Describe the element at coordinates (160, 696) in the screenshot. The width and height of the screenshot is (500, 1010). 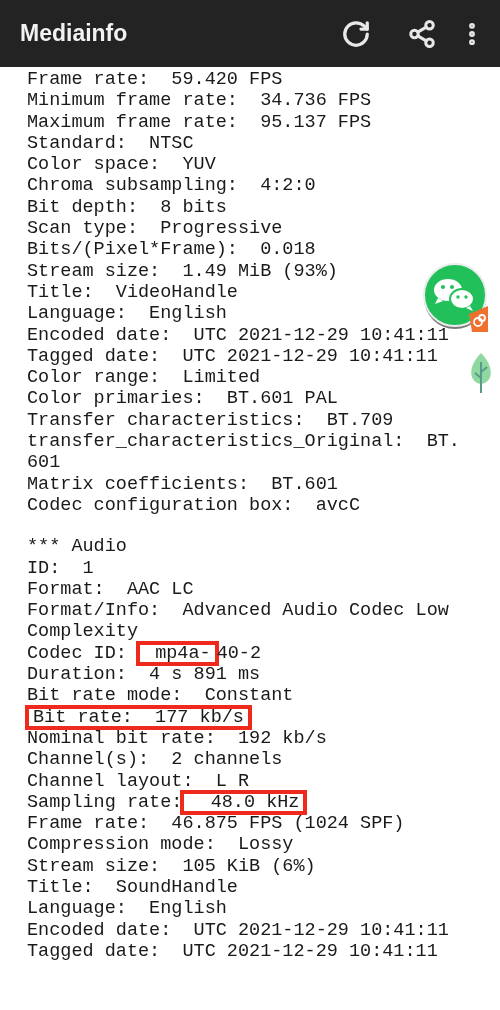
I see `info-text: Bit rate mode: Constant` at that location.